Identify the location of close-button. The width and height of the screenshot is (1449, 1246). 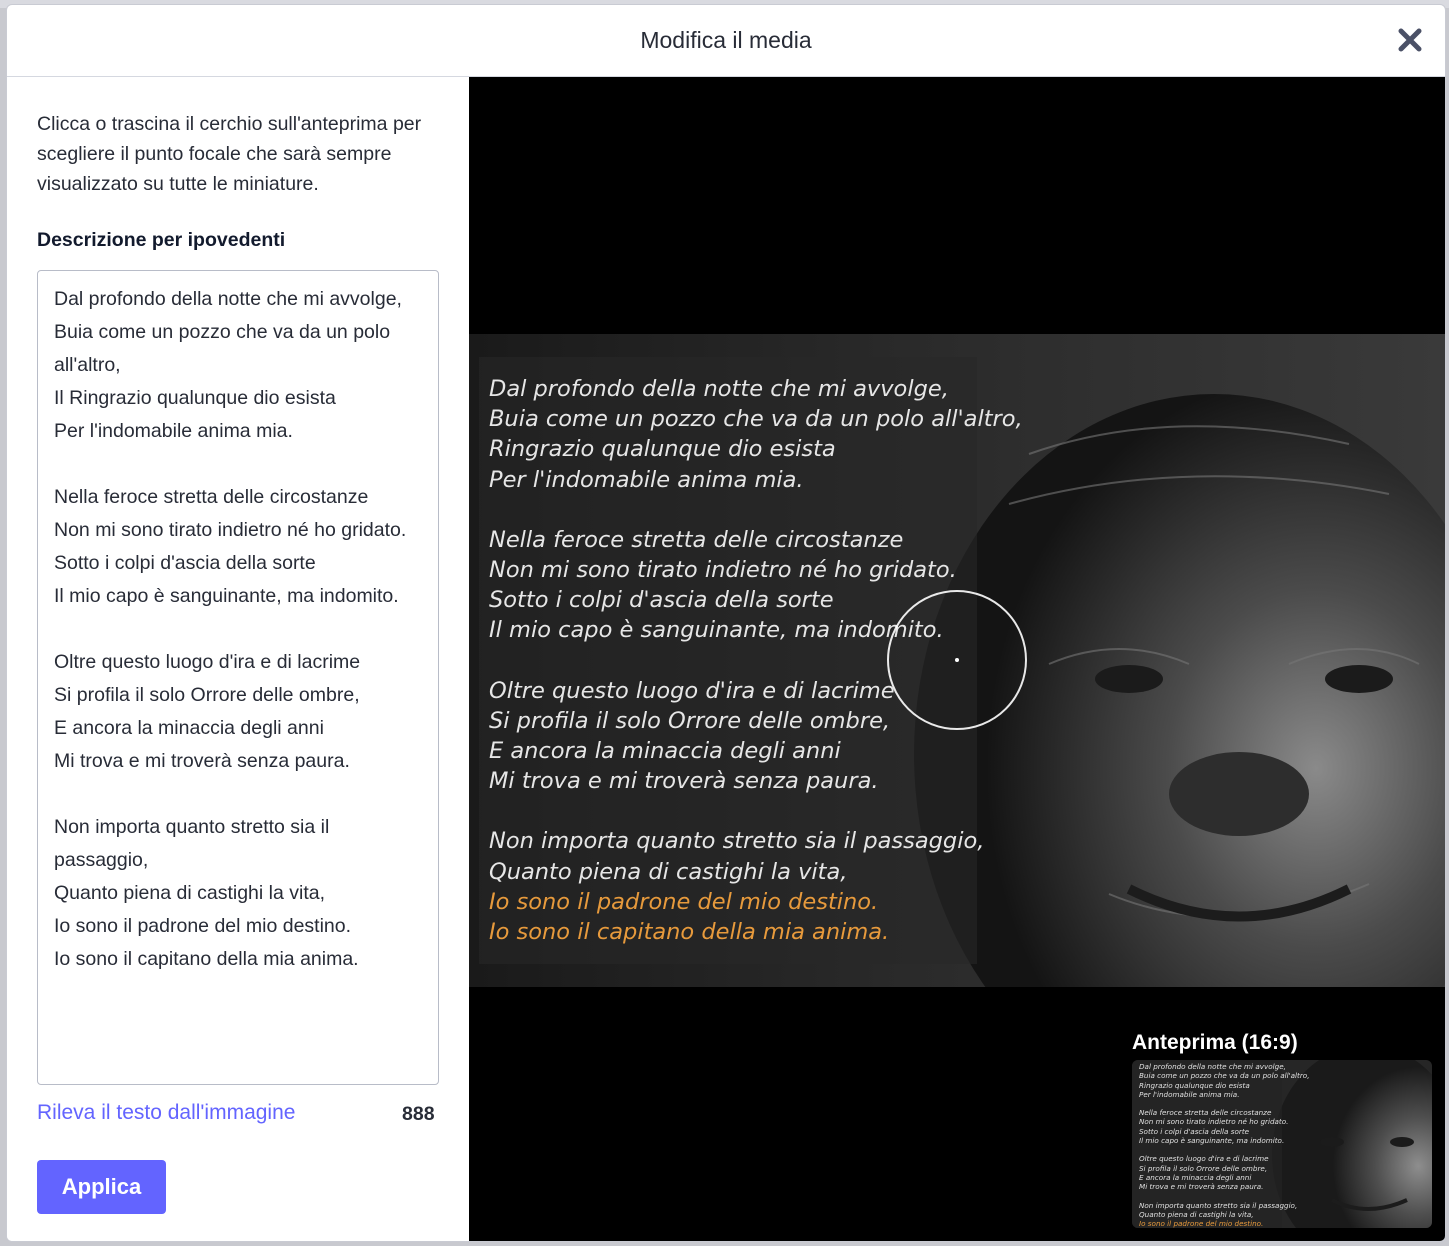
(1410, 40).